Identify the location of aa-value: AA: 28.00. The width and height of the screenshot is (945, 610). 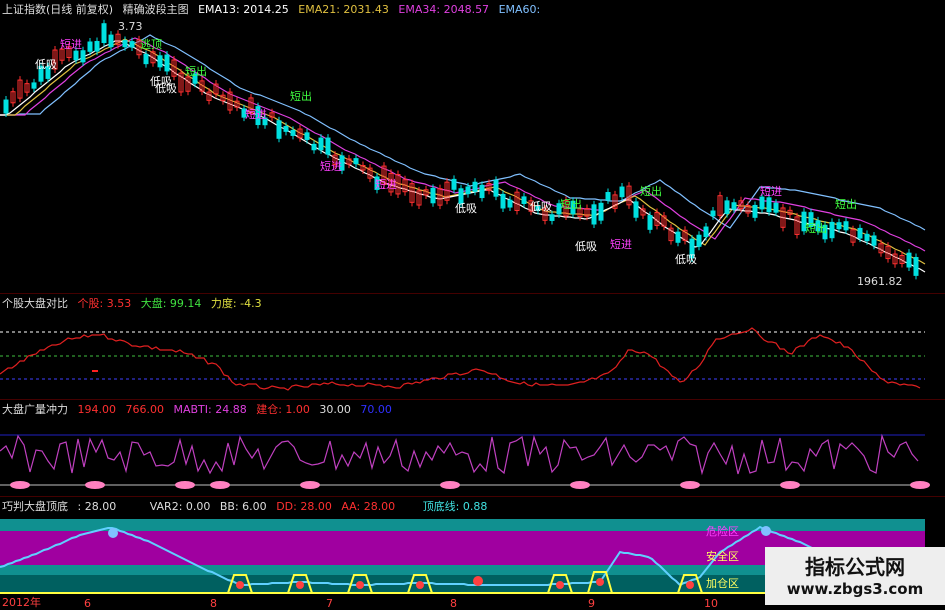
(368, 506).